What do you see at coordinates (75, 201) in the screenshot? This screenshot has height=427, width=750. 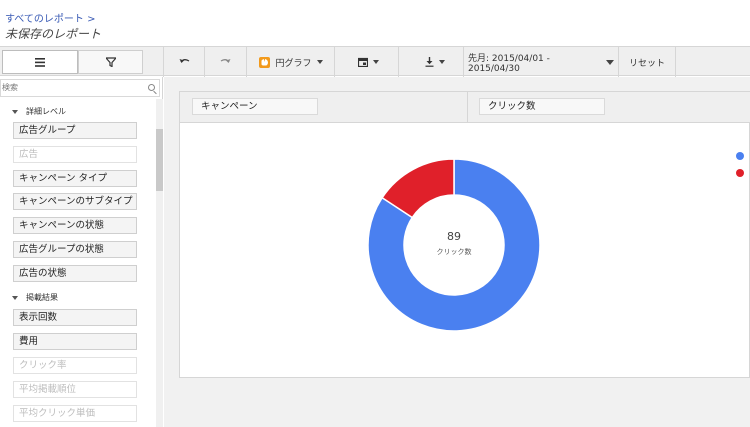 I see `field-campaign-subtype: キャンペーンのサブタイプ` at bounding box center [75, 201].